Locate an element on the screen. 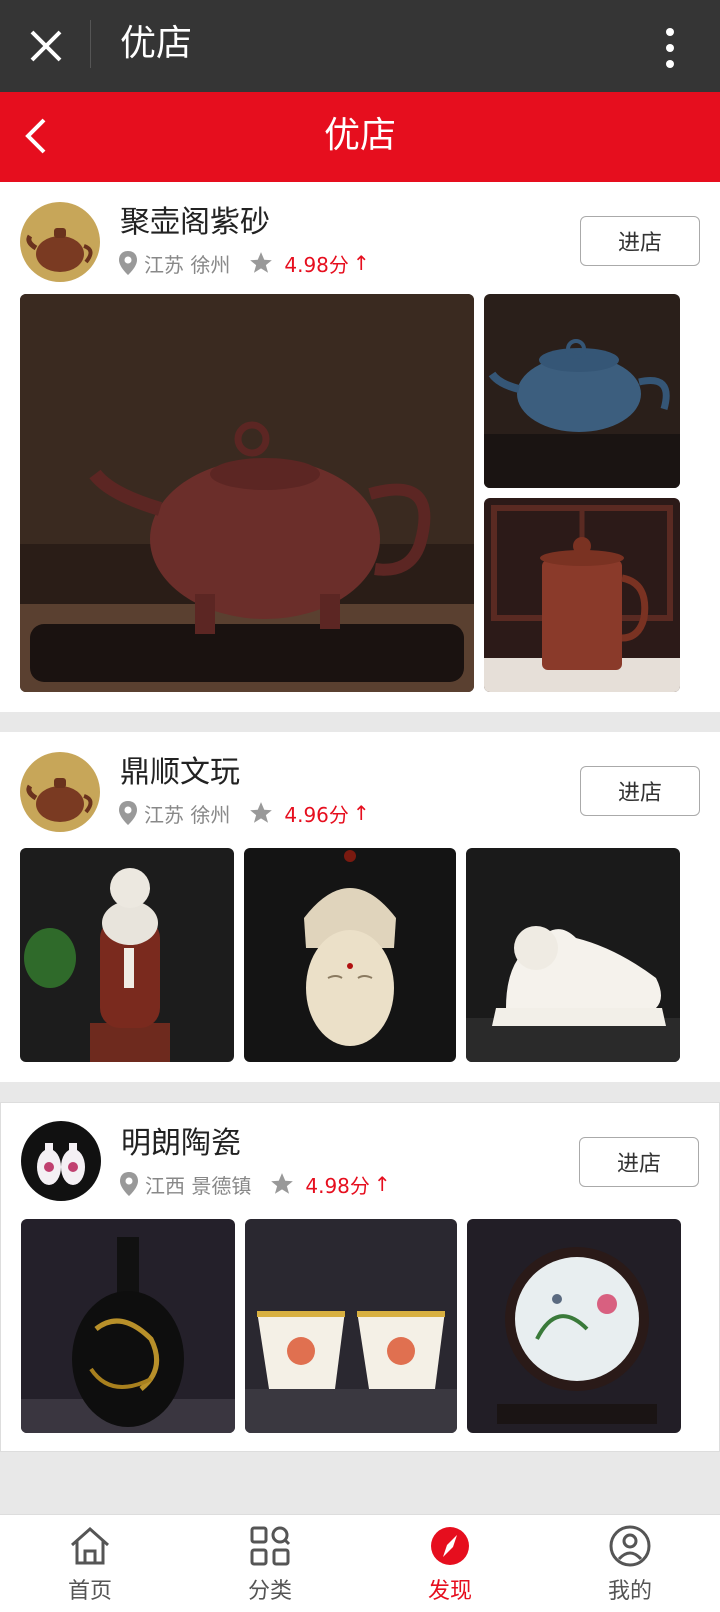  shop-meta: 江苏 徐州 4.96分 ↑ is located at coordinates (244, 813).